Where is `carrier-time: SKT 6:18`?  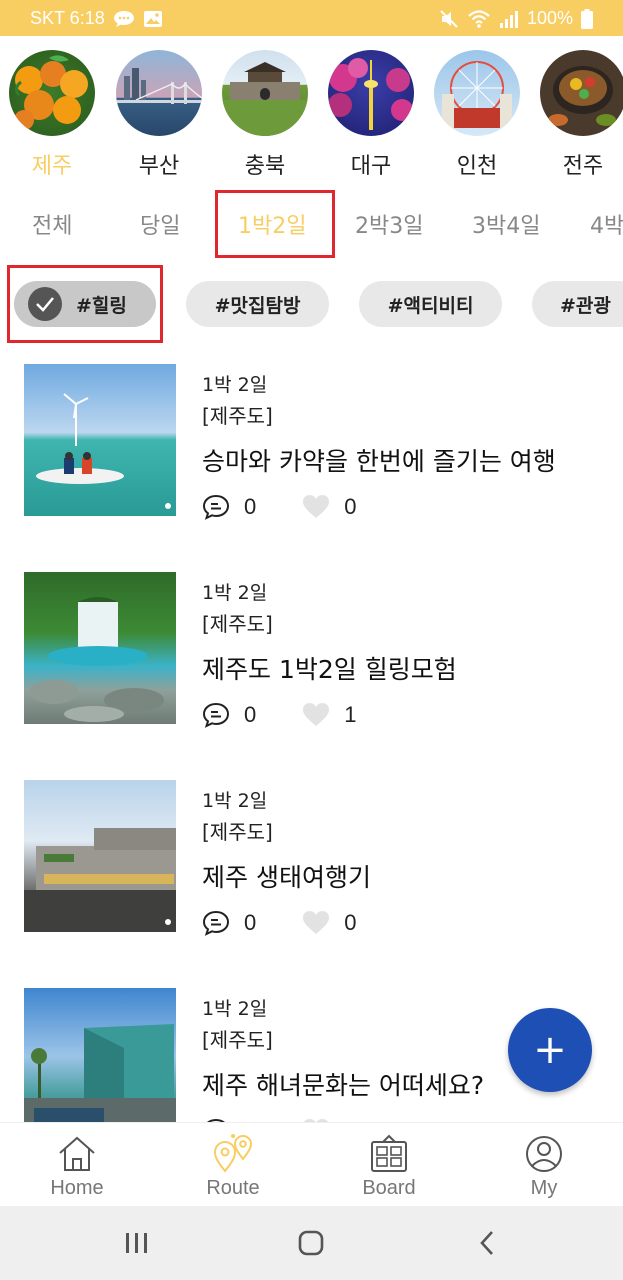
carrier-time: SKT 6:18 is located at coordinates (67, 18).